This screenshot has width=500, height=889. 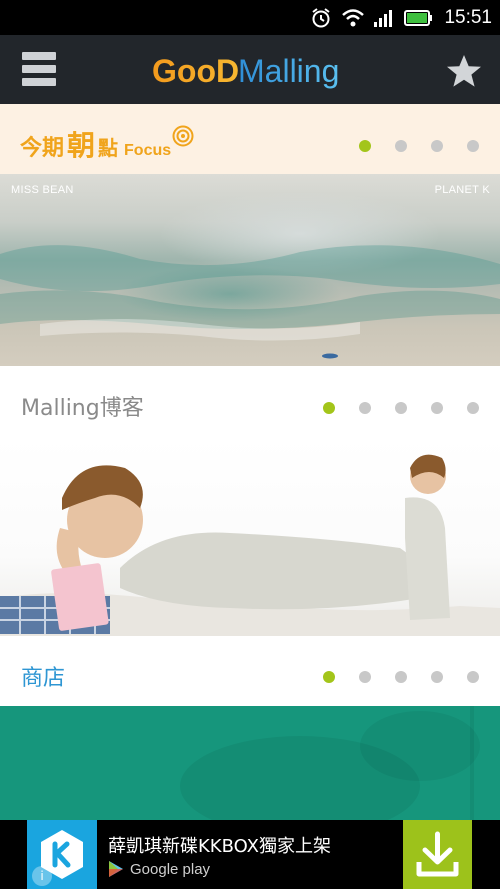 What do you see at coordinates (464, 71) in the screenshot?
I see `star-icon` at bounding box center [464, 71].